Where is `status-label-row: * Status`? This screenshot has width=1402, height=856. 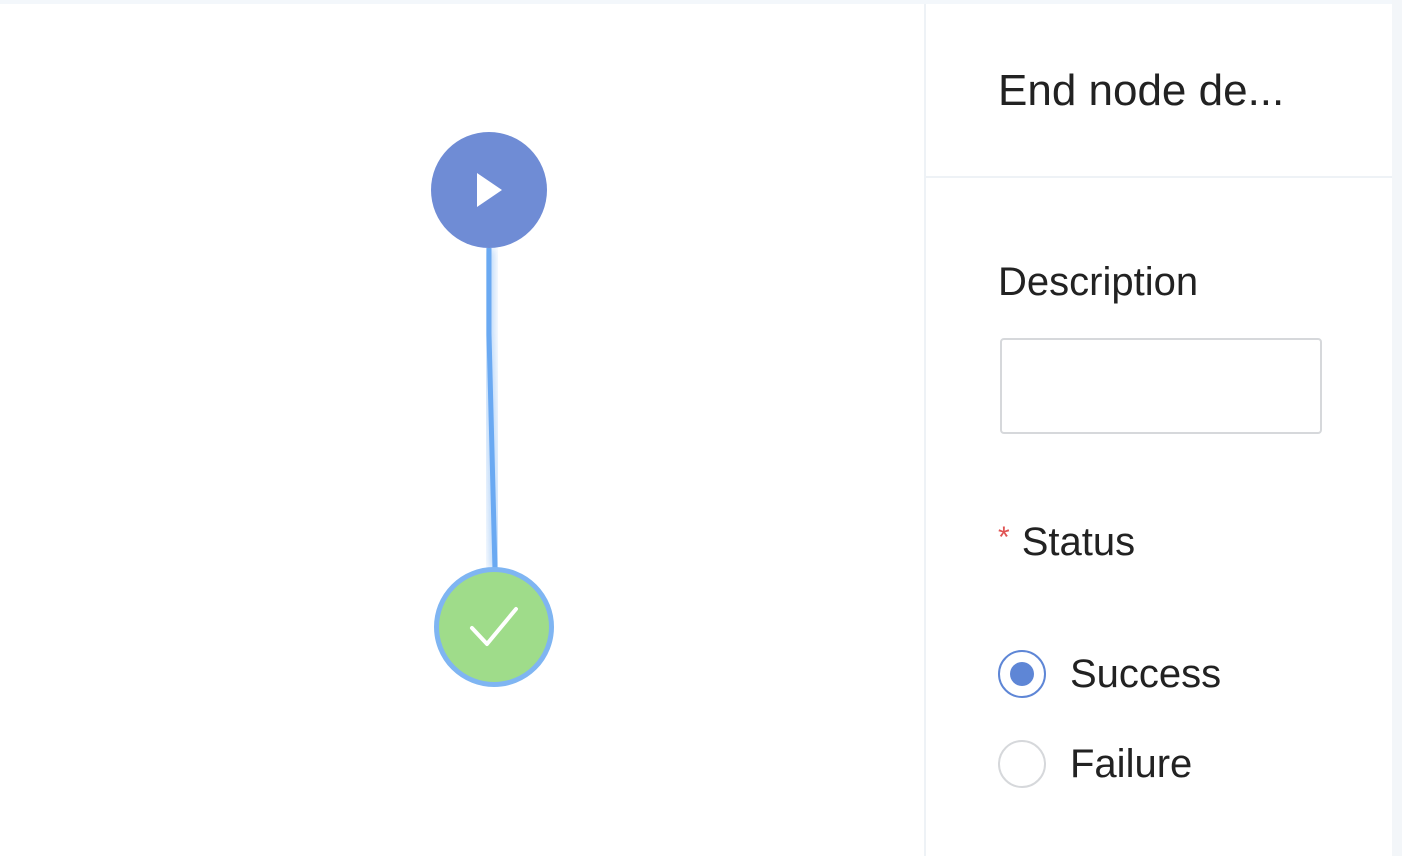
status-label-row: * Status is located at coordinates (1066, 544).